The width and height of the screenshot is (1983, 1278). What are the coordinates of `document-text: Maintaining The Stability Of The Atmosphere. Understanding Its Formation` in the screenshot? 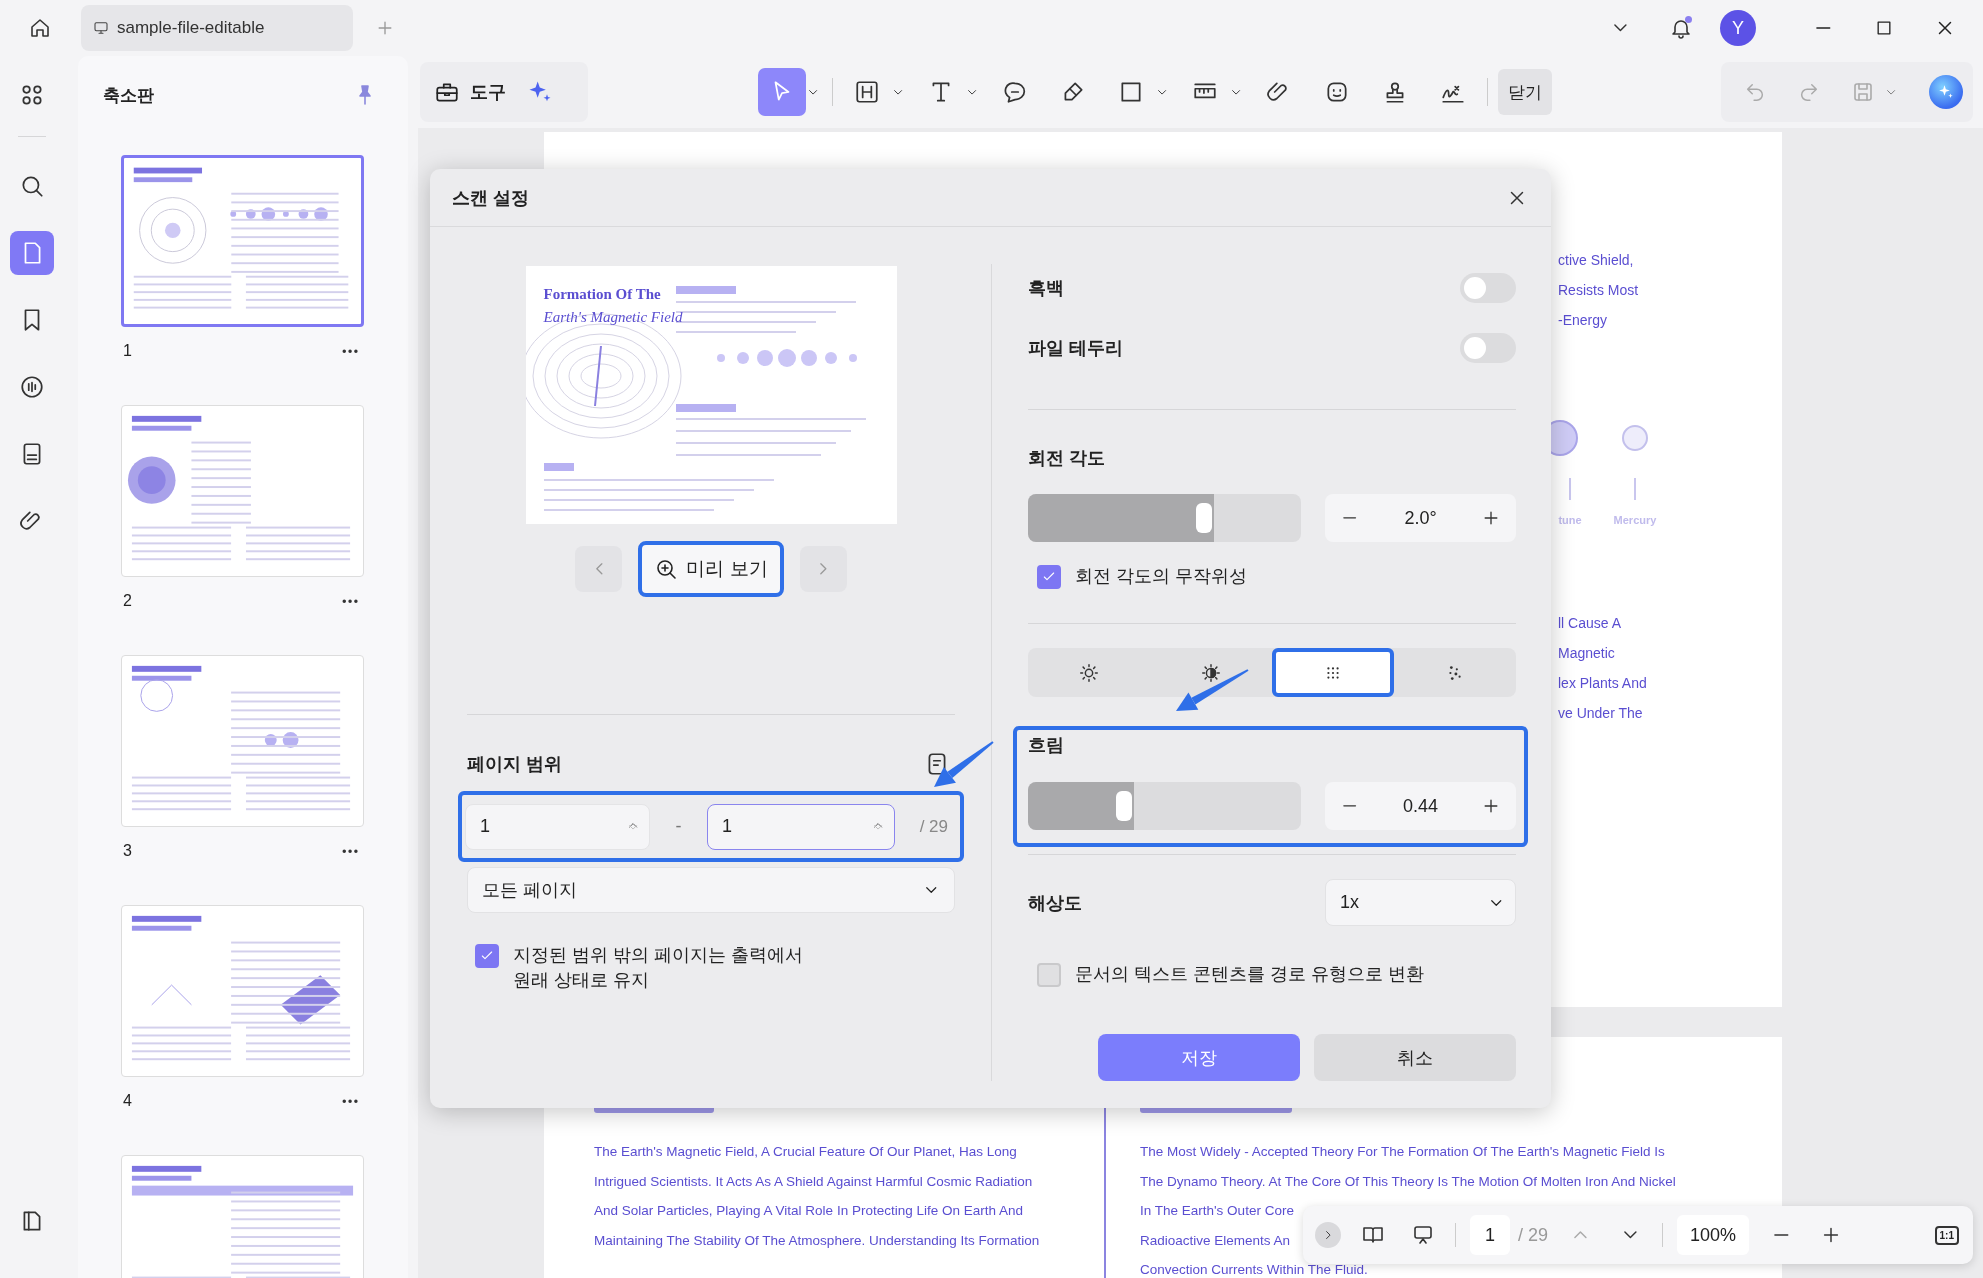 It's located at (817, 1240).